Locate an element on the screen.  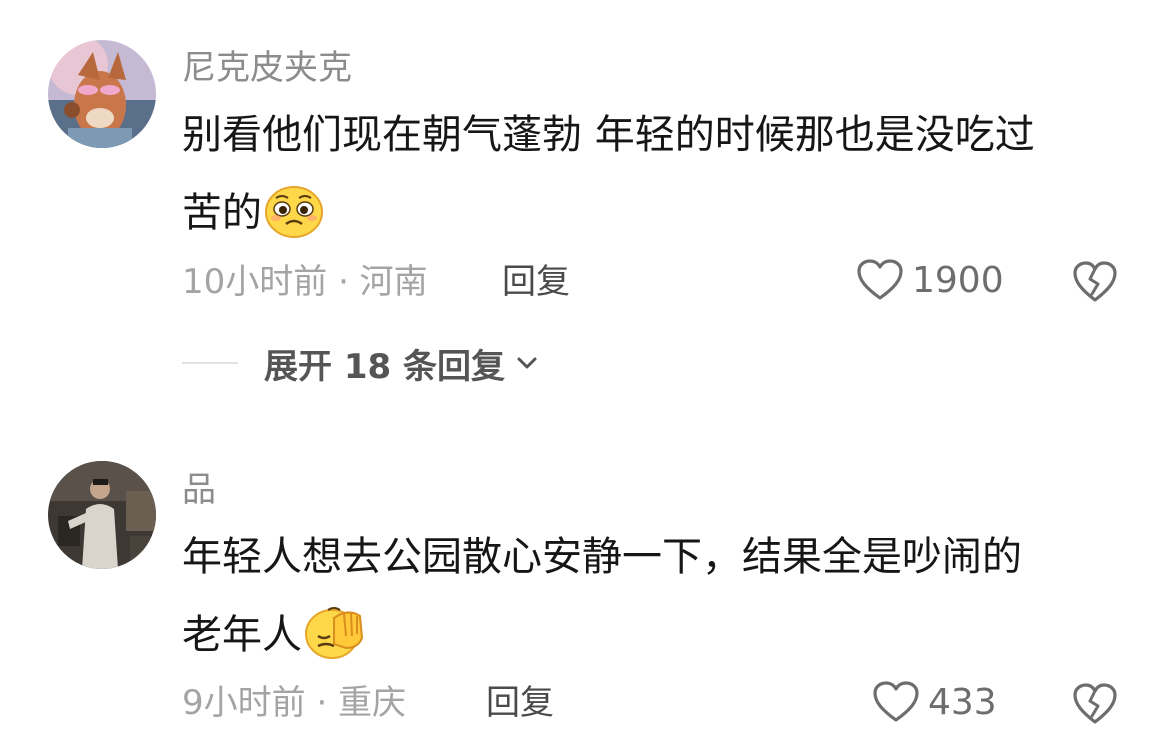
expand-replies-button: 展开 18 条回复 is located at coordinates (360, 363).